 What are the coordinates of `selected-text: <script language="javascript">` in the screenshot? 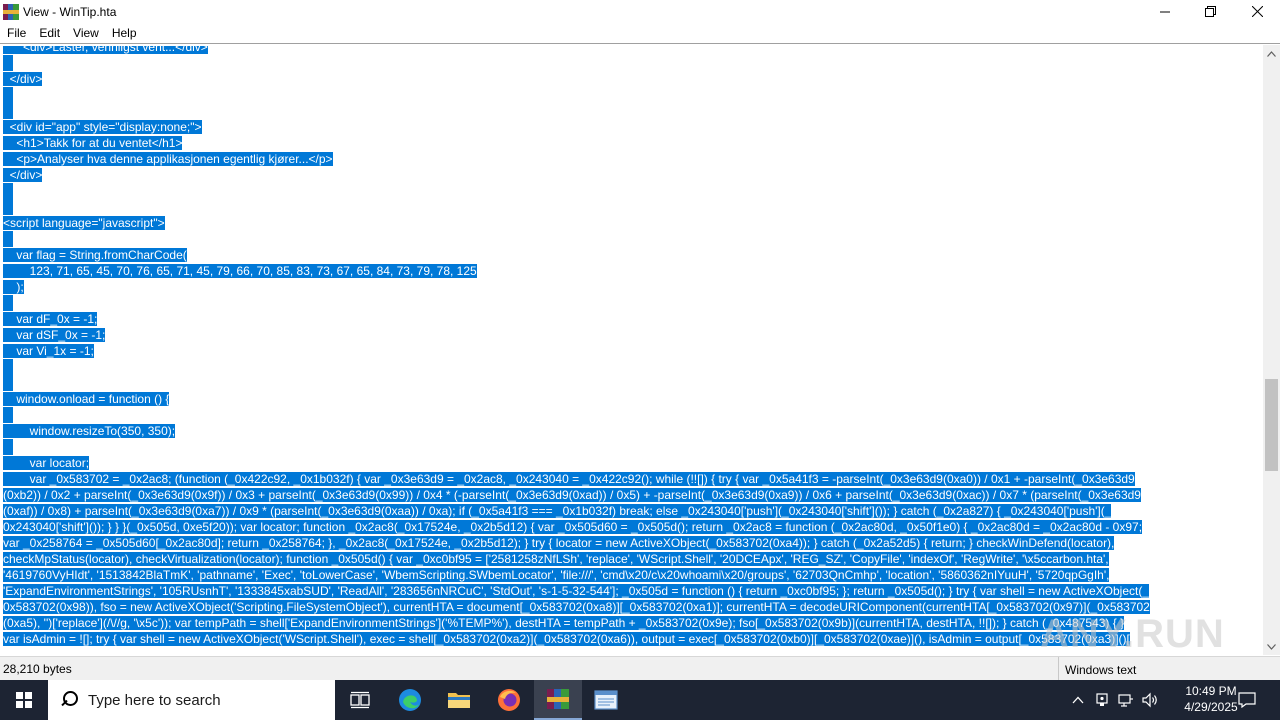 It's located at (84, 223).